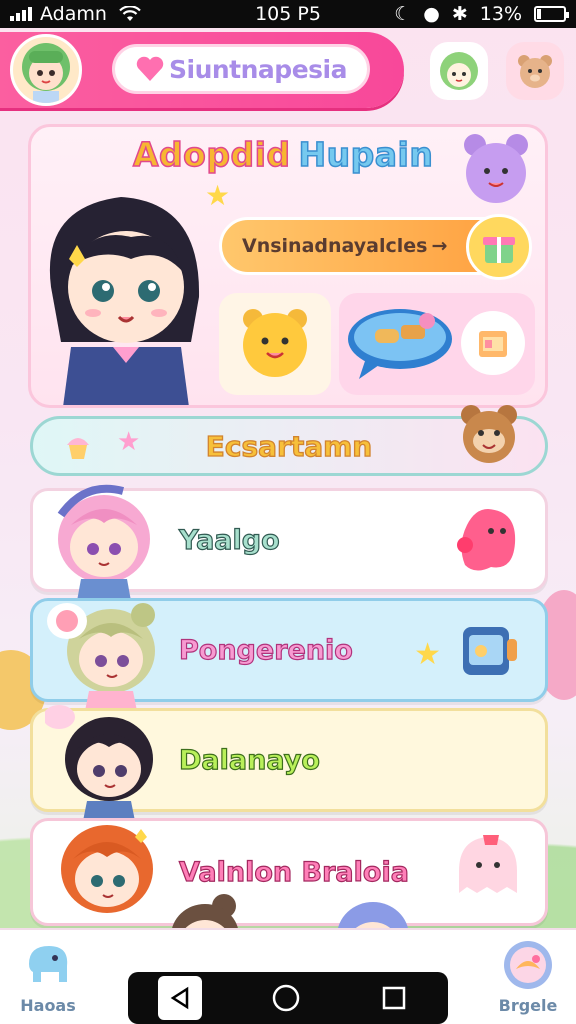 This screenshot has height=1024, width=576. I want to click on system-home-button, so click(286, 998).